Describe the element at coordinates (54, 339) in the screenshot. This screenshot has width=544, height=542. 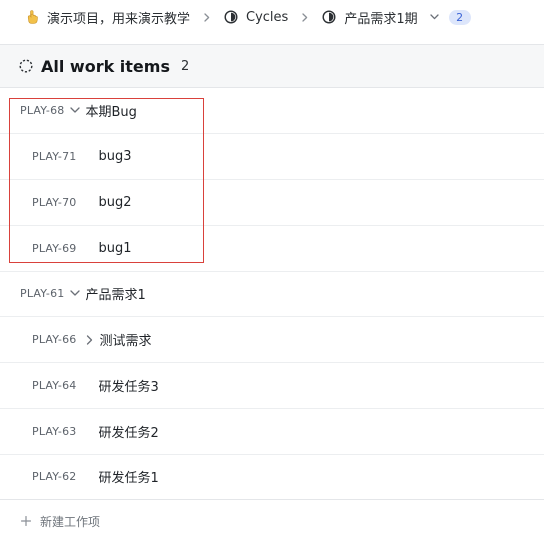
I see `work-item-key: PLAY-66` at that location.